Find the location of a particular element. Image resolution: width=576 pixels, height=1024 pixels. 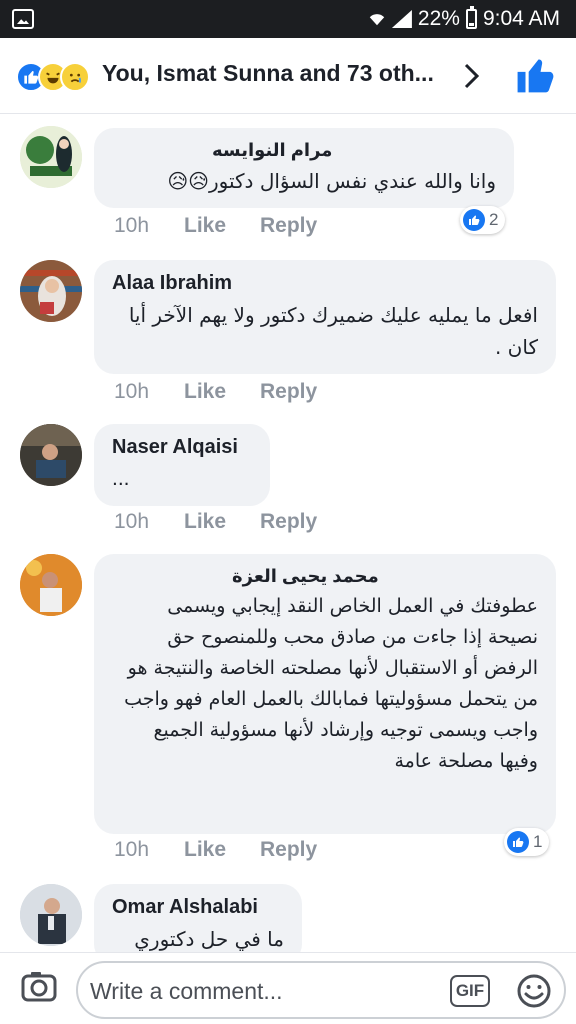

status-indicators: 22% 9:04 AM is located at coordinates (464, 18).